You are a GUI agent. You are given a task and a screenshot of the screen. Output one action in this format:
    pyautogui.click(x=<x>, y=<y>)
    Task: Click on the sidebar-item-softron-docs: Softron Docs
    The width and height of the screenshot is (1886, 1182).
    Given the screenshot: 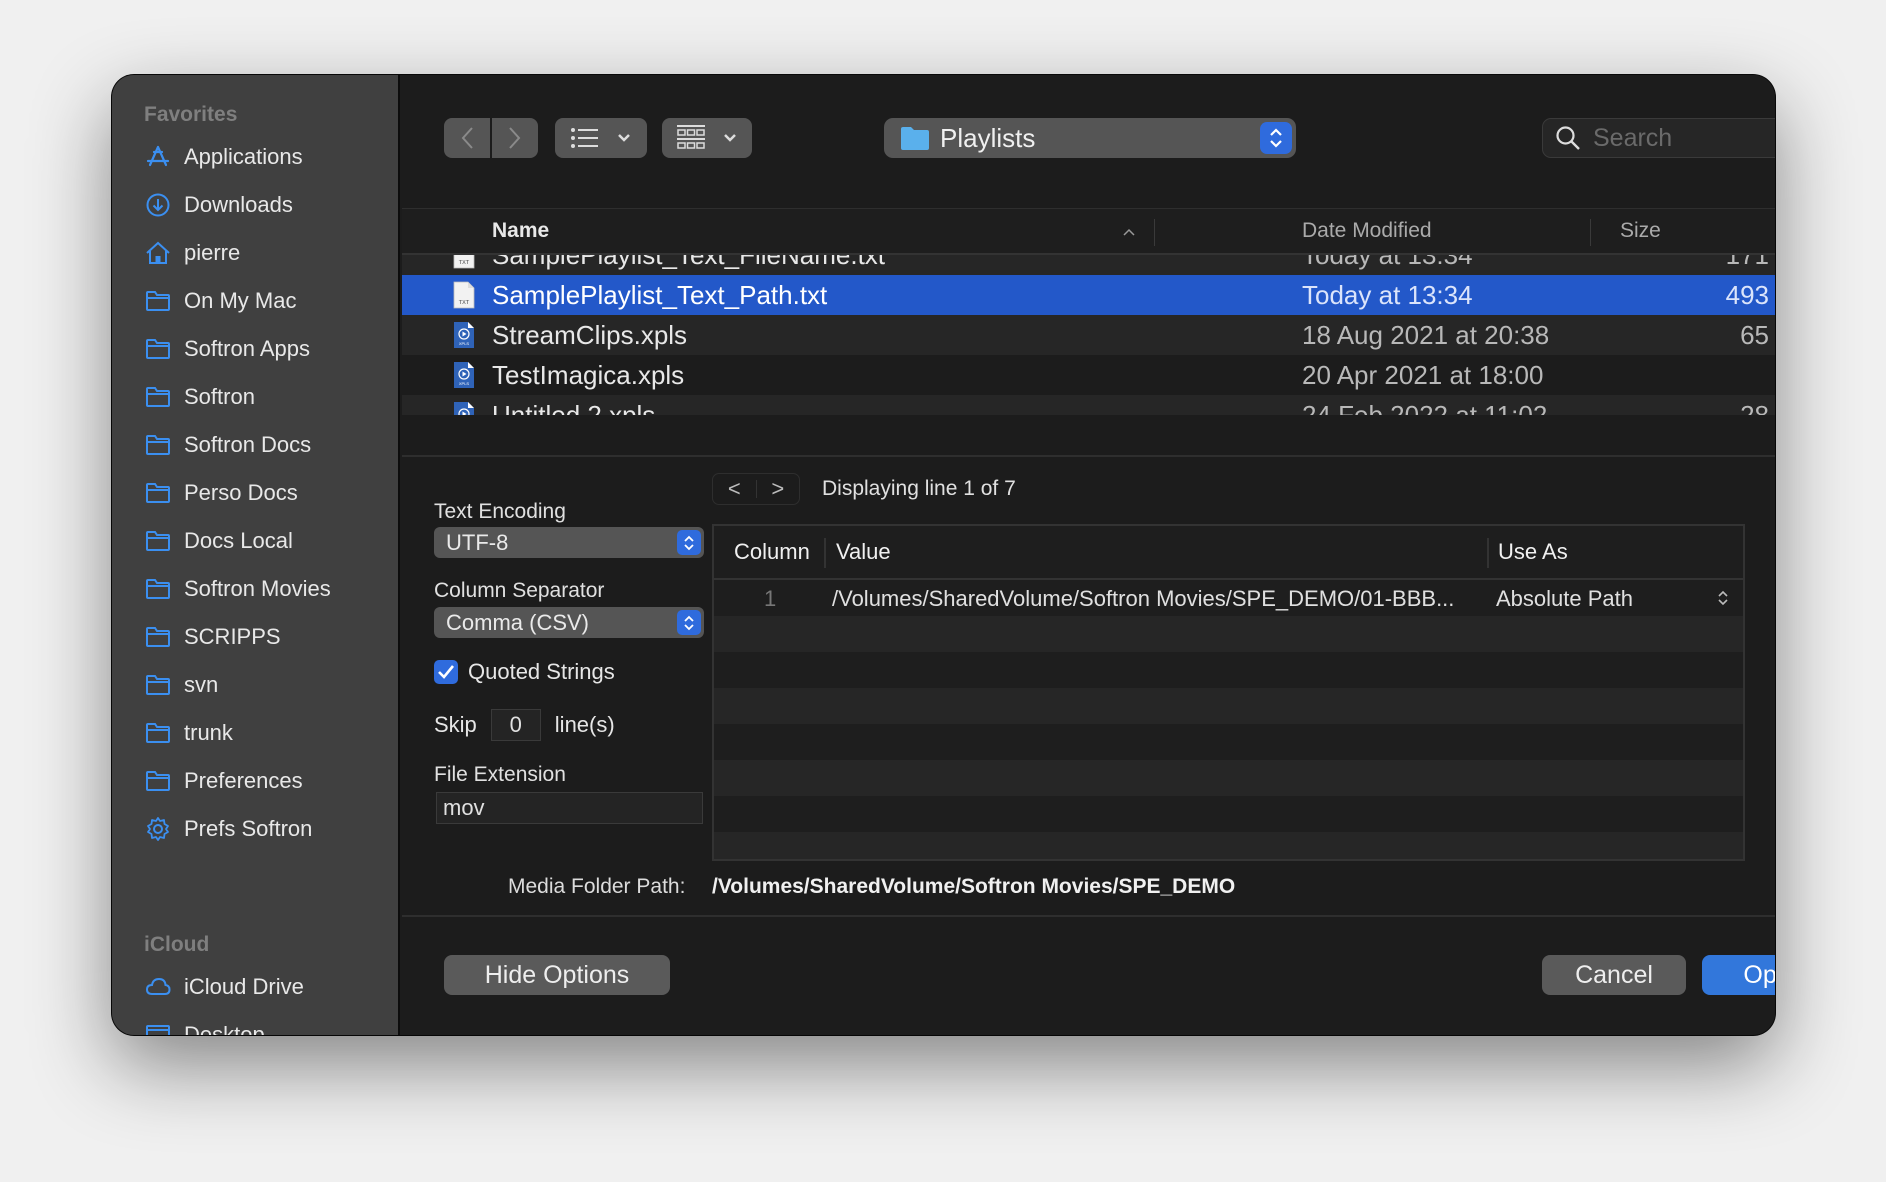 What is the action you would take?
    pyautogui.click(x=227, y=445)
    